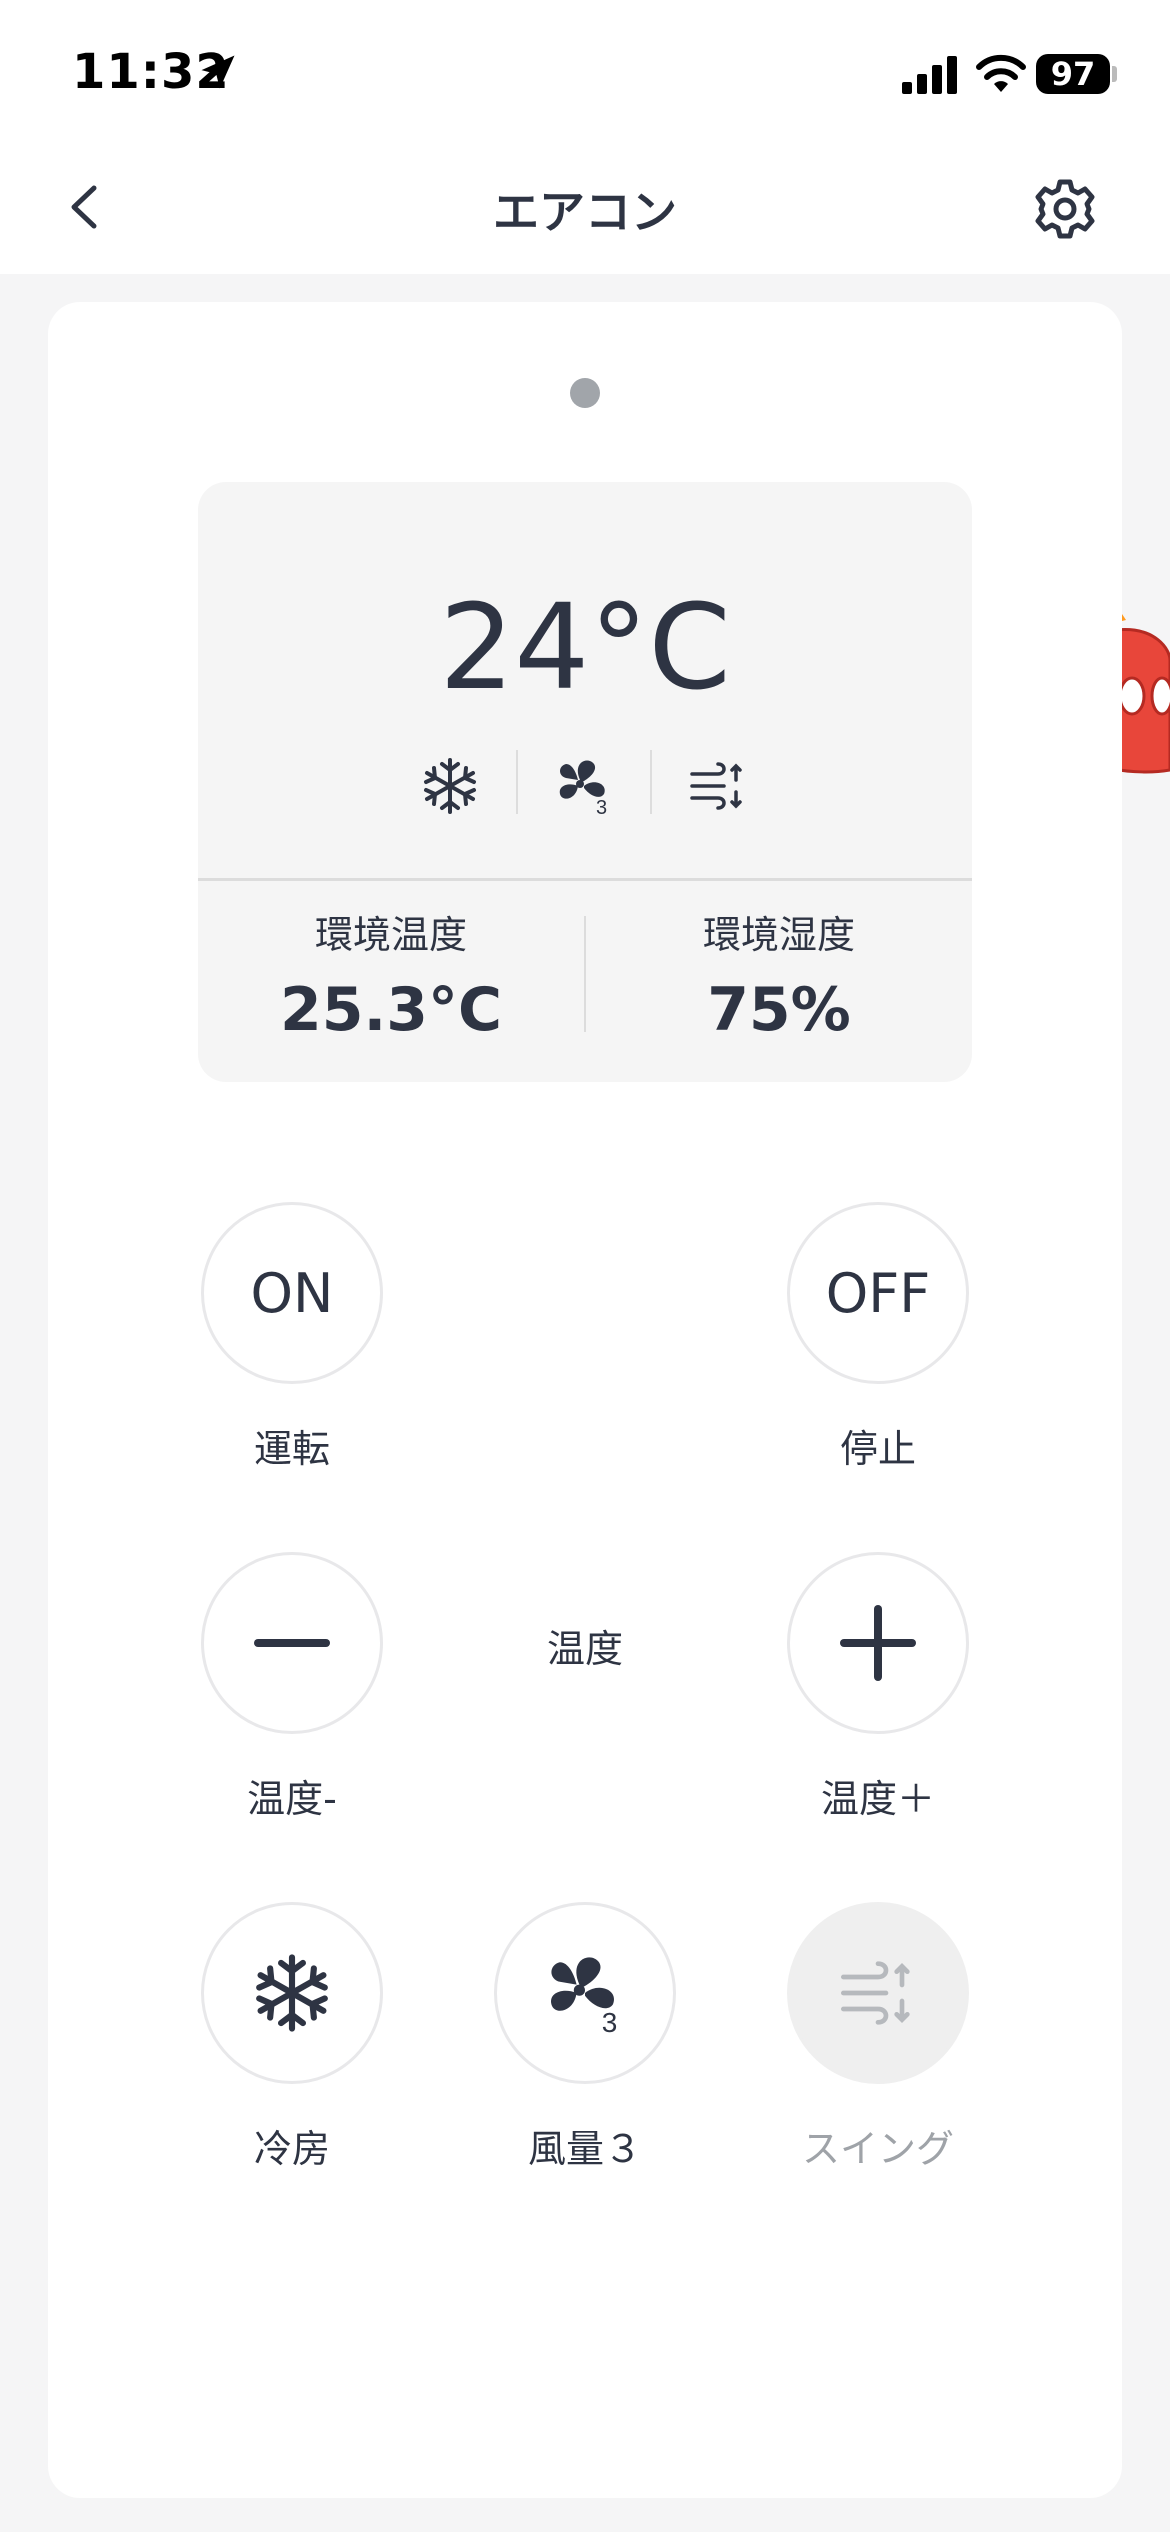 This screenshot has width=1170, height=2532. What do you see at coordinates (779, 974) in the screenshot?
I see `ambient-humidity: 環境湿度 75%` at bounding box center [779, 974].